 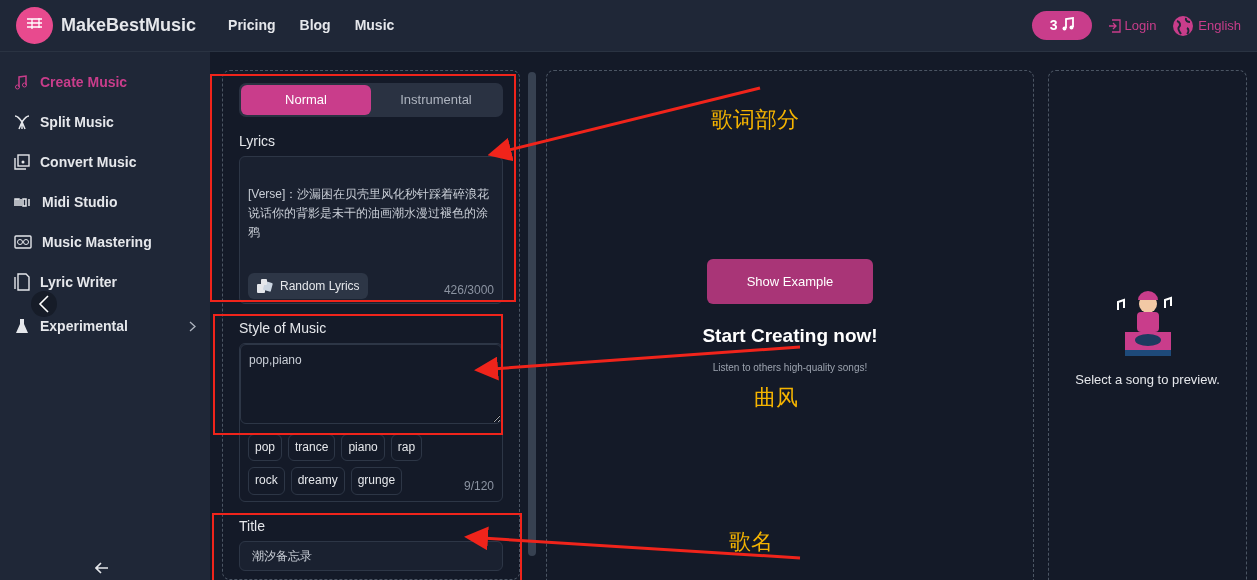 I want to click on scrollbar, so click(x=532, y=314).